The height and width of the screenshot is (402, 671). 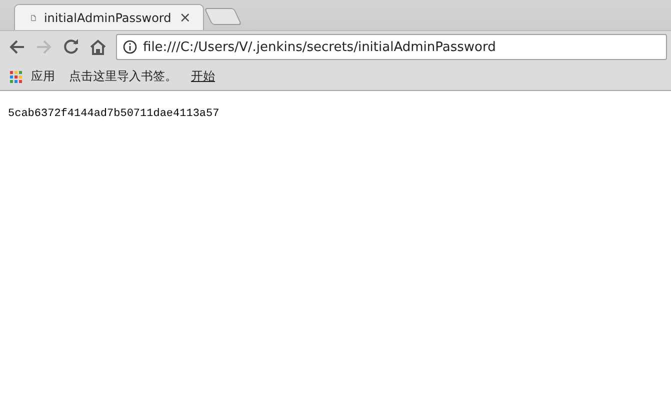 I want to click on start-link: 开始, so click(x=203, y=76).